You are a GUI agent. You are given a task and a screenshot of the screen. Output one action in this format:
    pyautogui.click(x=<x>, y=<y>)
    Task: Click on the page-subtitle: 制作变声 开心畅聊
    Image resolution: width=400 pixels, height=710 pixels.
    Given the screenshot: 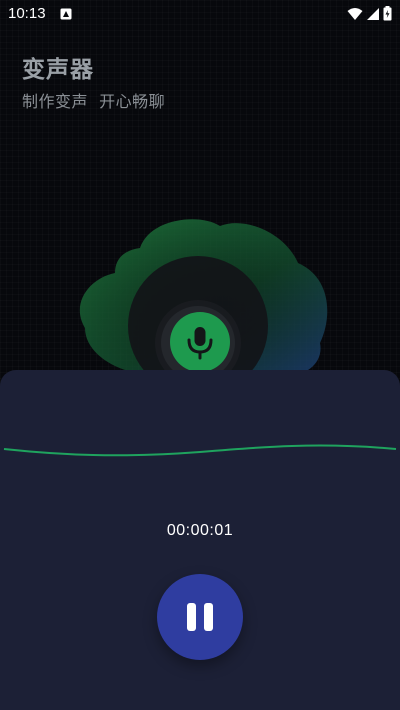 What is the action you would take?
    pyautogui.click(x=94, y=101)
    